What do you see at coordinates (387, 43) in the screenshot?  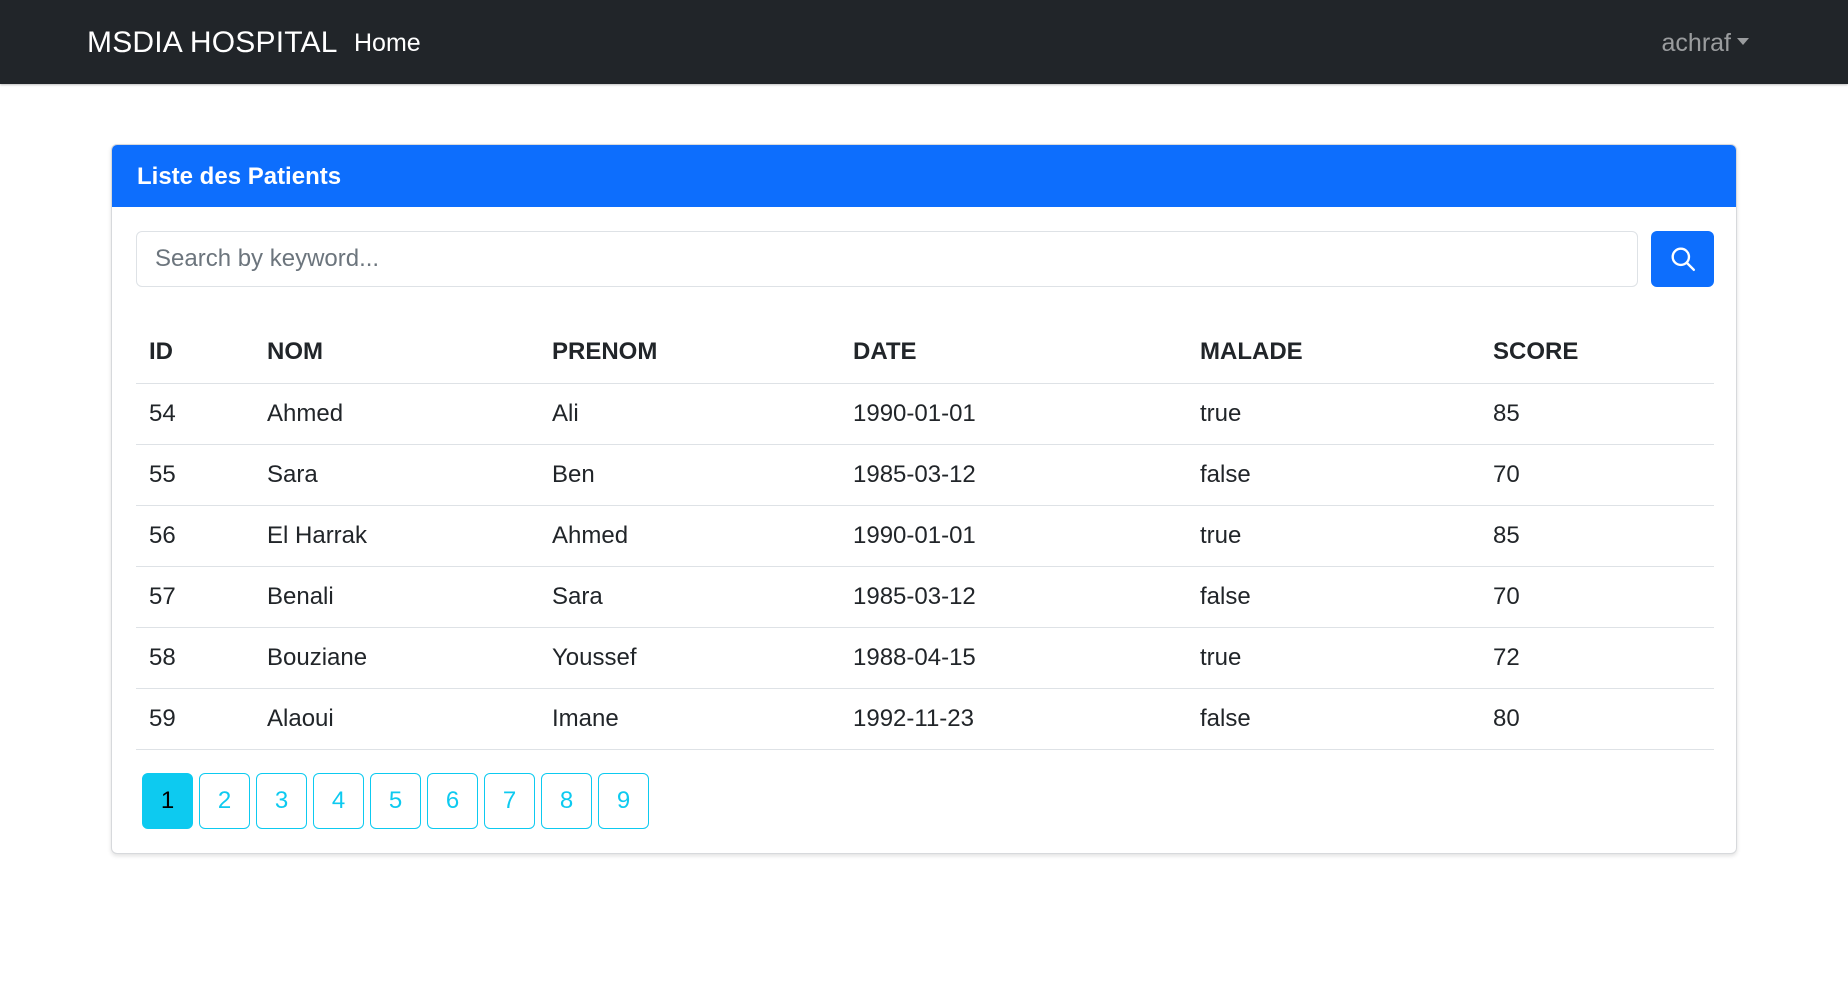 I see `nav-home-link: Home` at bounding box center [387, 43].